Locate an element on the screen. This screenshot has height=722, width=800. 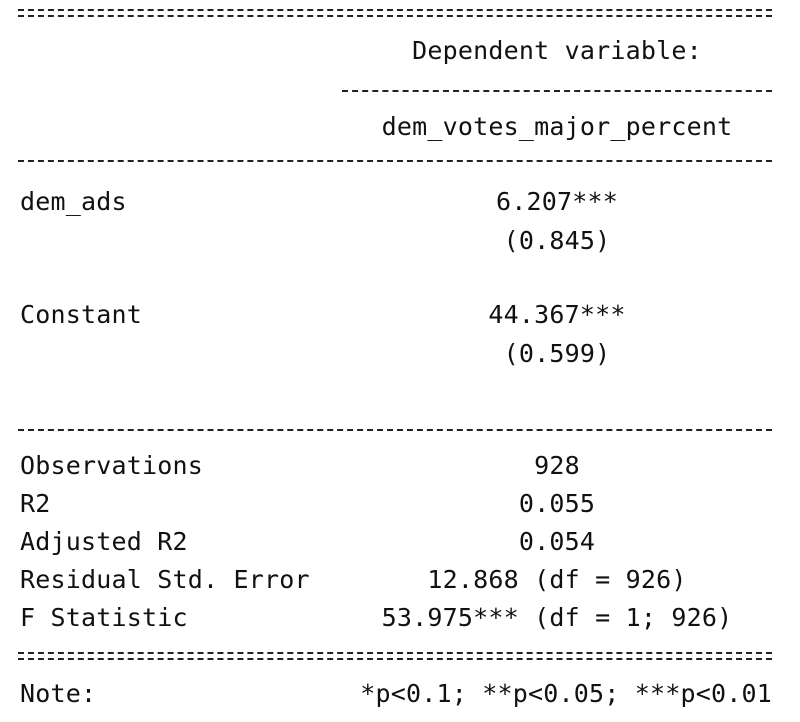
coef-standard-error: (0.845) is located at coordinates (557, 240).